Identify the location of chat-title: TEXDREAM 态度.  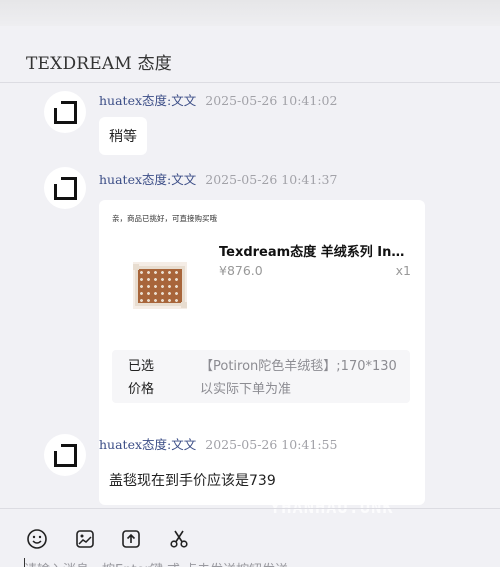
(99, 64).